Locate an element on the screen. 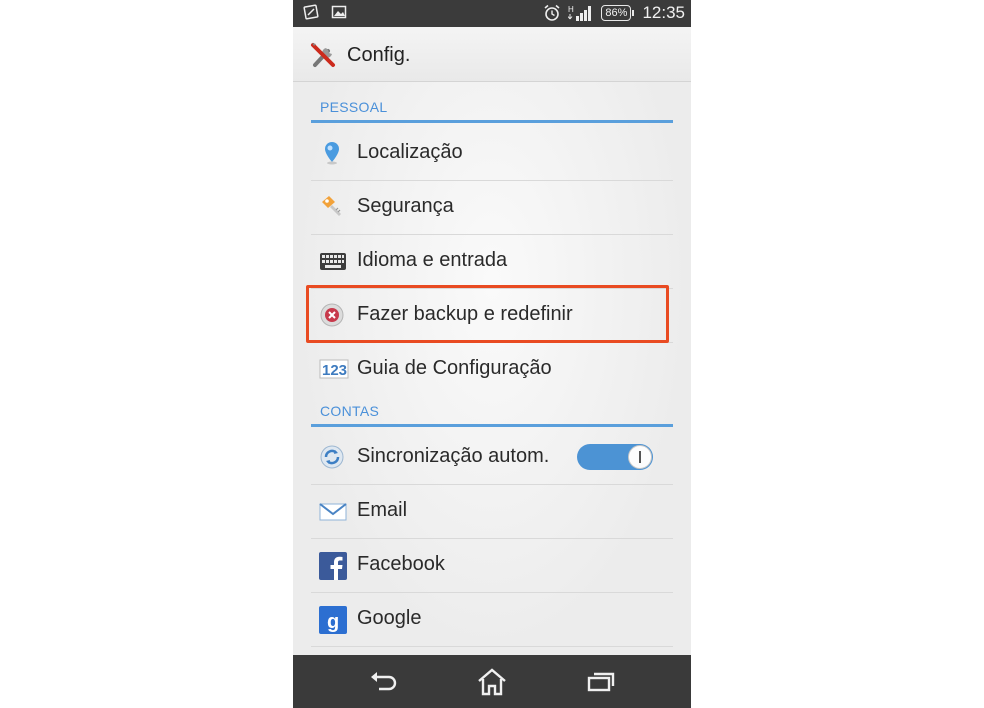  setup-123-icon: 123 is located at coordinates (334, 369).